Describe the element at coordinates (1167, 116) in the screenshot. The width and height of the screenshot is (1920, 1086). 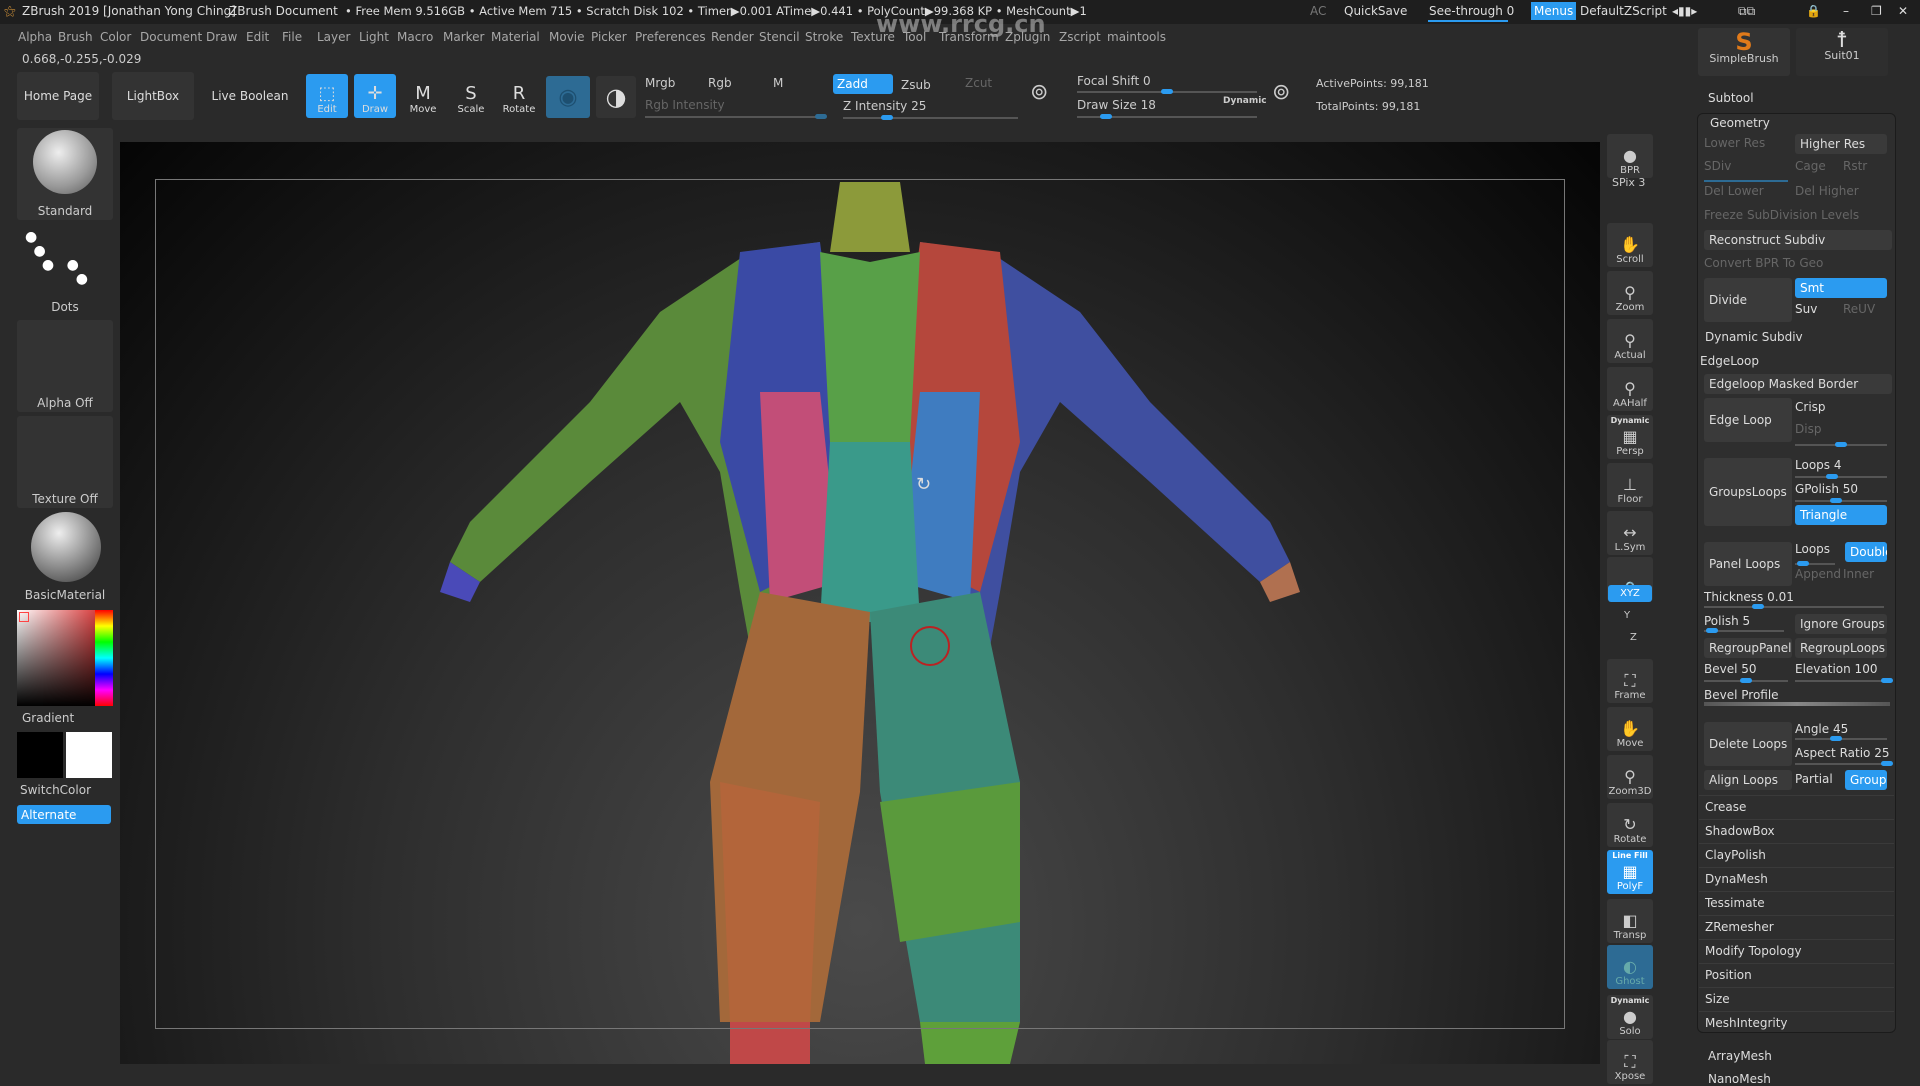
I see `draw-size-track` at that location.